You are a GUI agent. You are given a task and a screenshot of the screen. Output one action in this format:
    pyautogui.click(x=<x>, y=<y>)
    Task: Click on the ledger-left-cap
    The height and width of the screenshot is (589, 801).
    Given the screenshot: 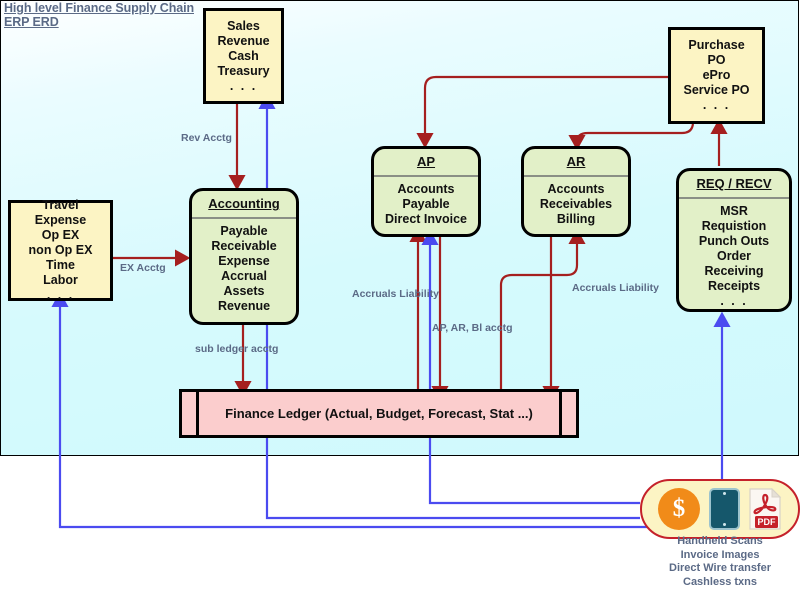 What is the action you would take?
    pyautogui.click(x=190, y=413)
    